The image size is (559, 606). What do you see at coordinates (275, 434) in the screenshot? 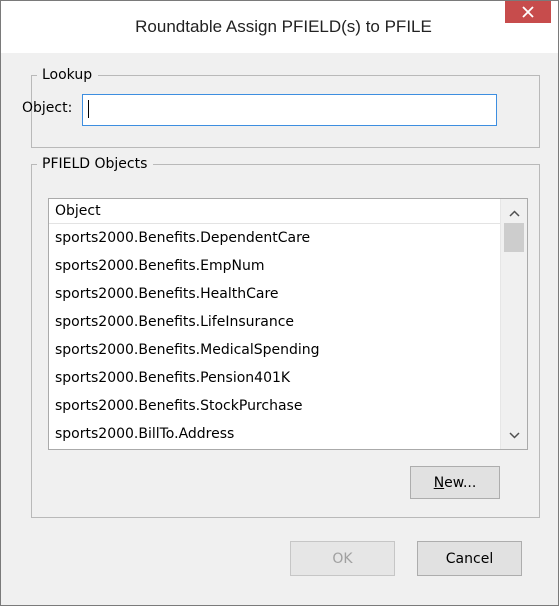
I see `list-item: sports2000.BillTo.Address` at bounding box center [275, 434].